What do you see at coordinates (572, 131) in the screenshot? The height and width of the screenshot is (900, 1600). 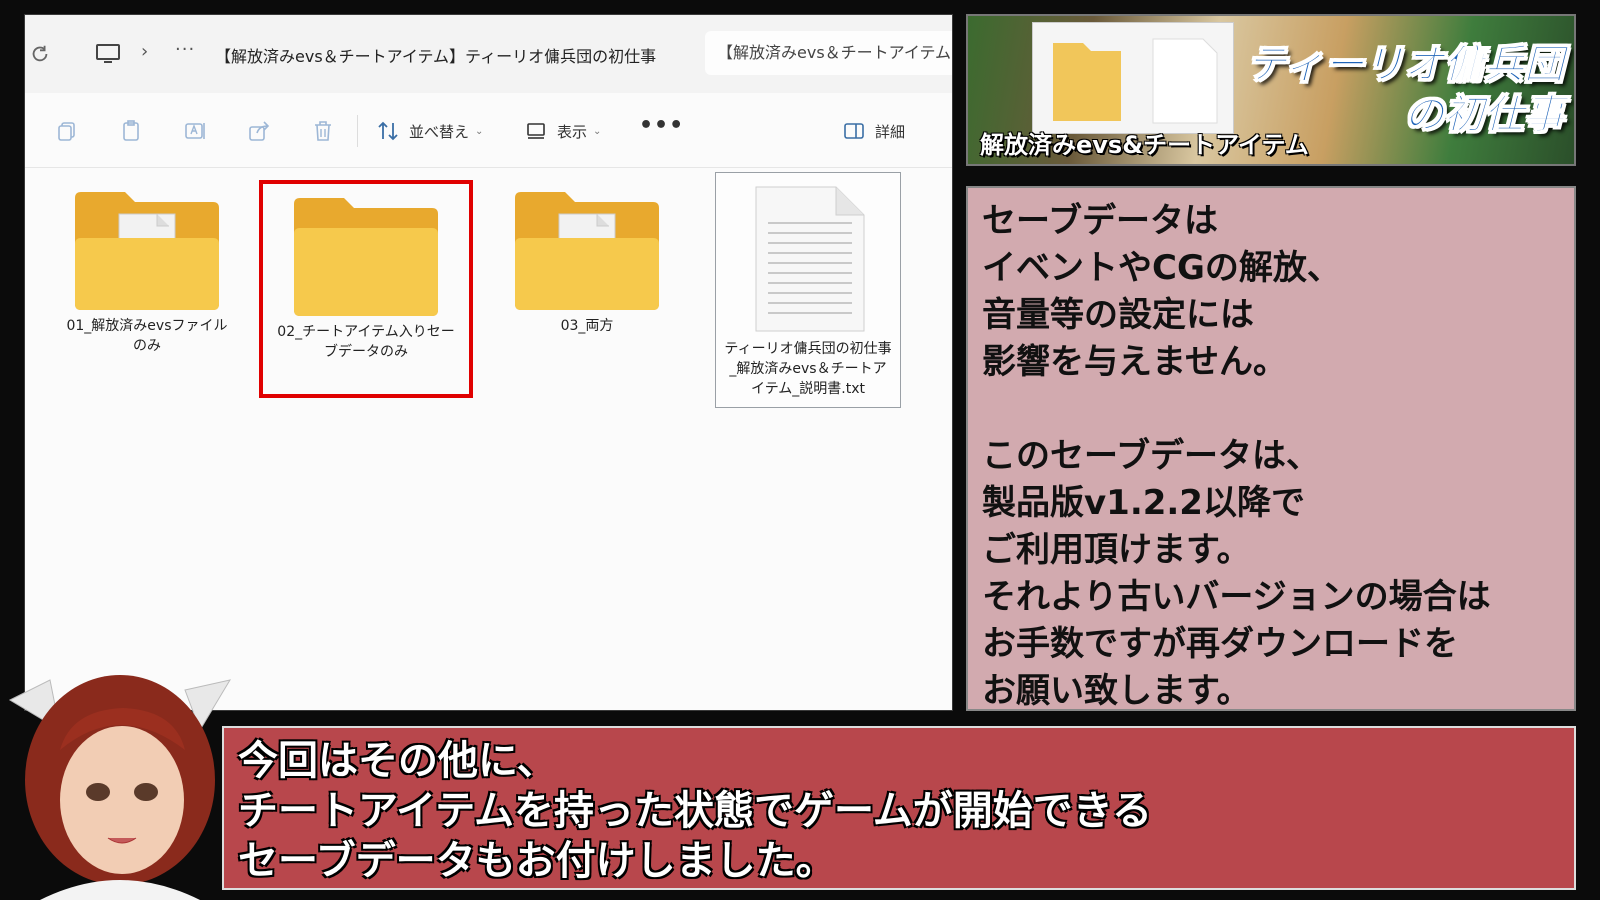 I see `view-label: 表示` at bounding box center [572, 131].